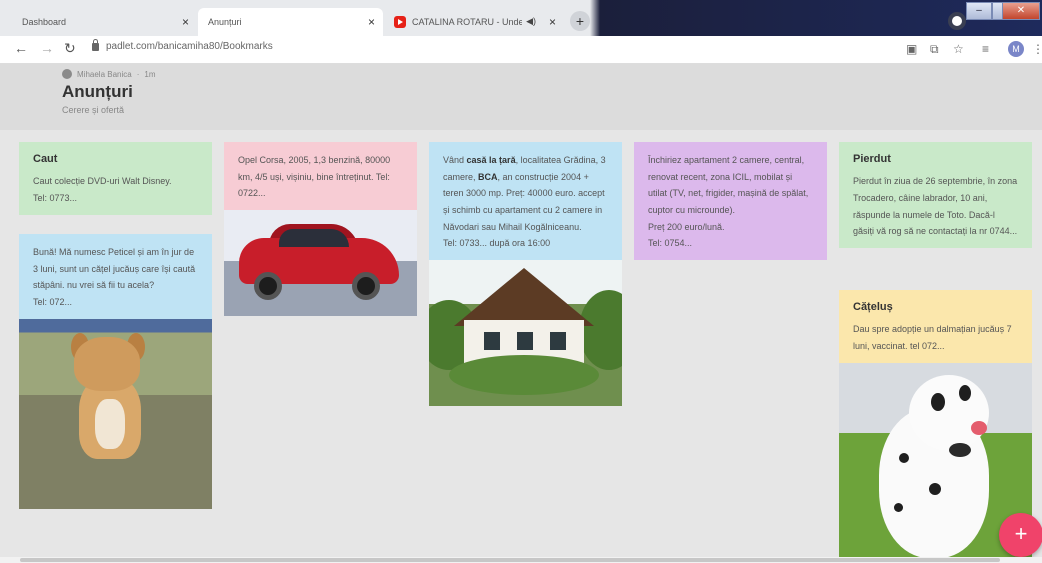 The image size is (1042, 563). What do you see at coordinates (525, 332) in the screenshot?
I see `house-photo` at bounding box center [525, 332].